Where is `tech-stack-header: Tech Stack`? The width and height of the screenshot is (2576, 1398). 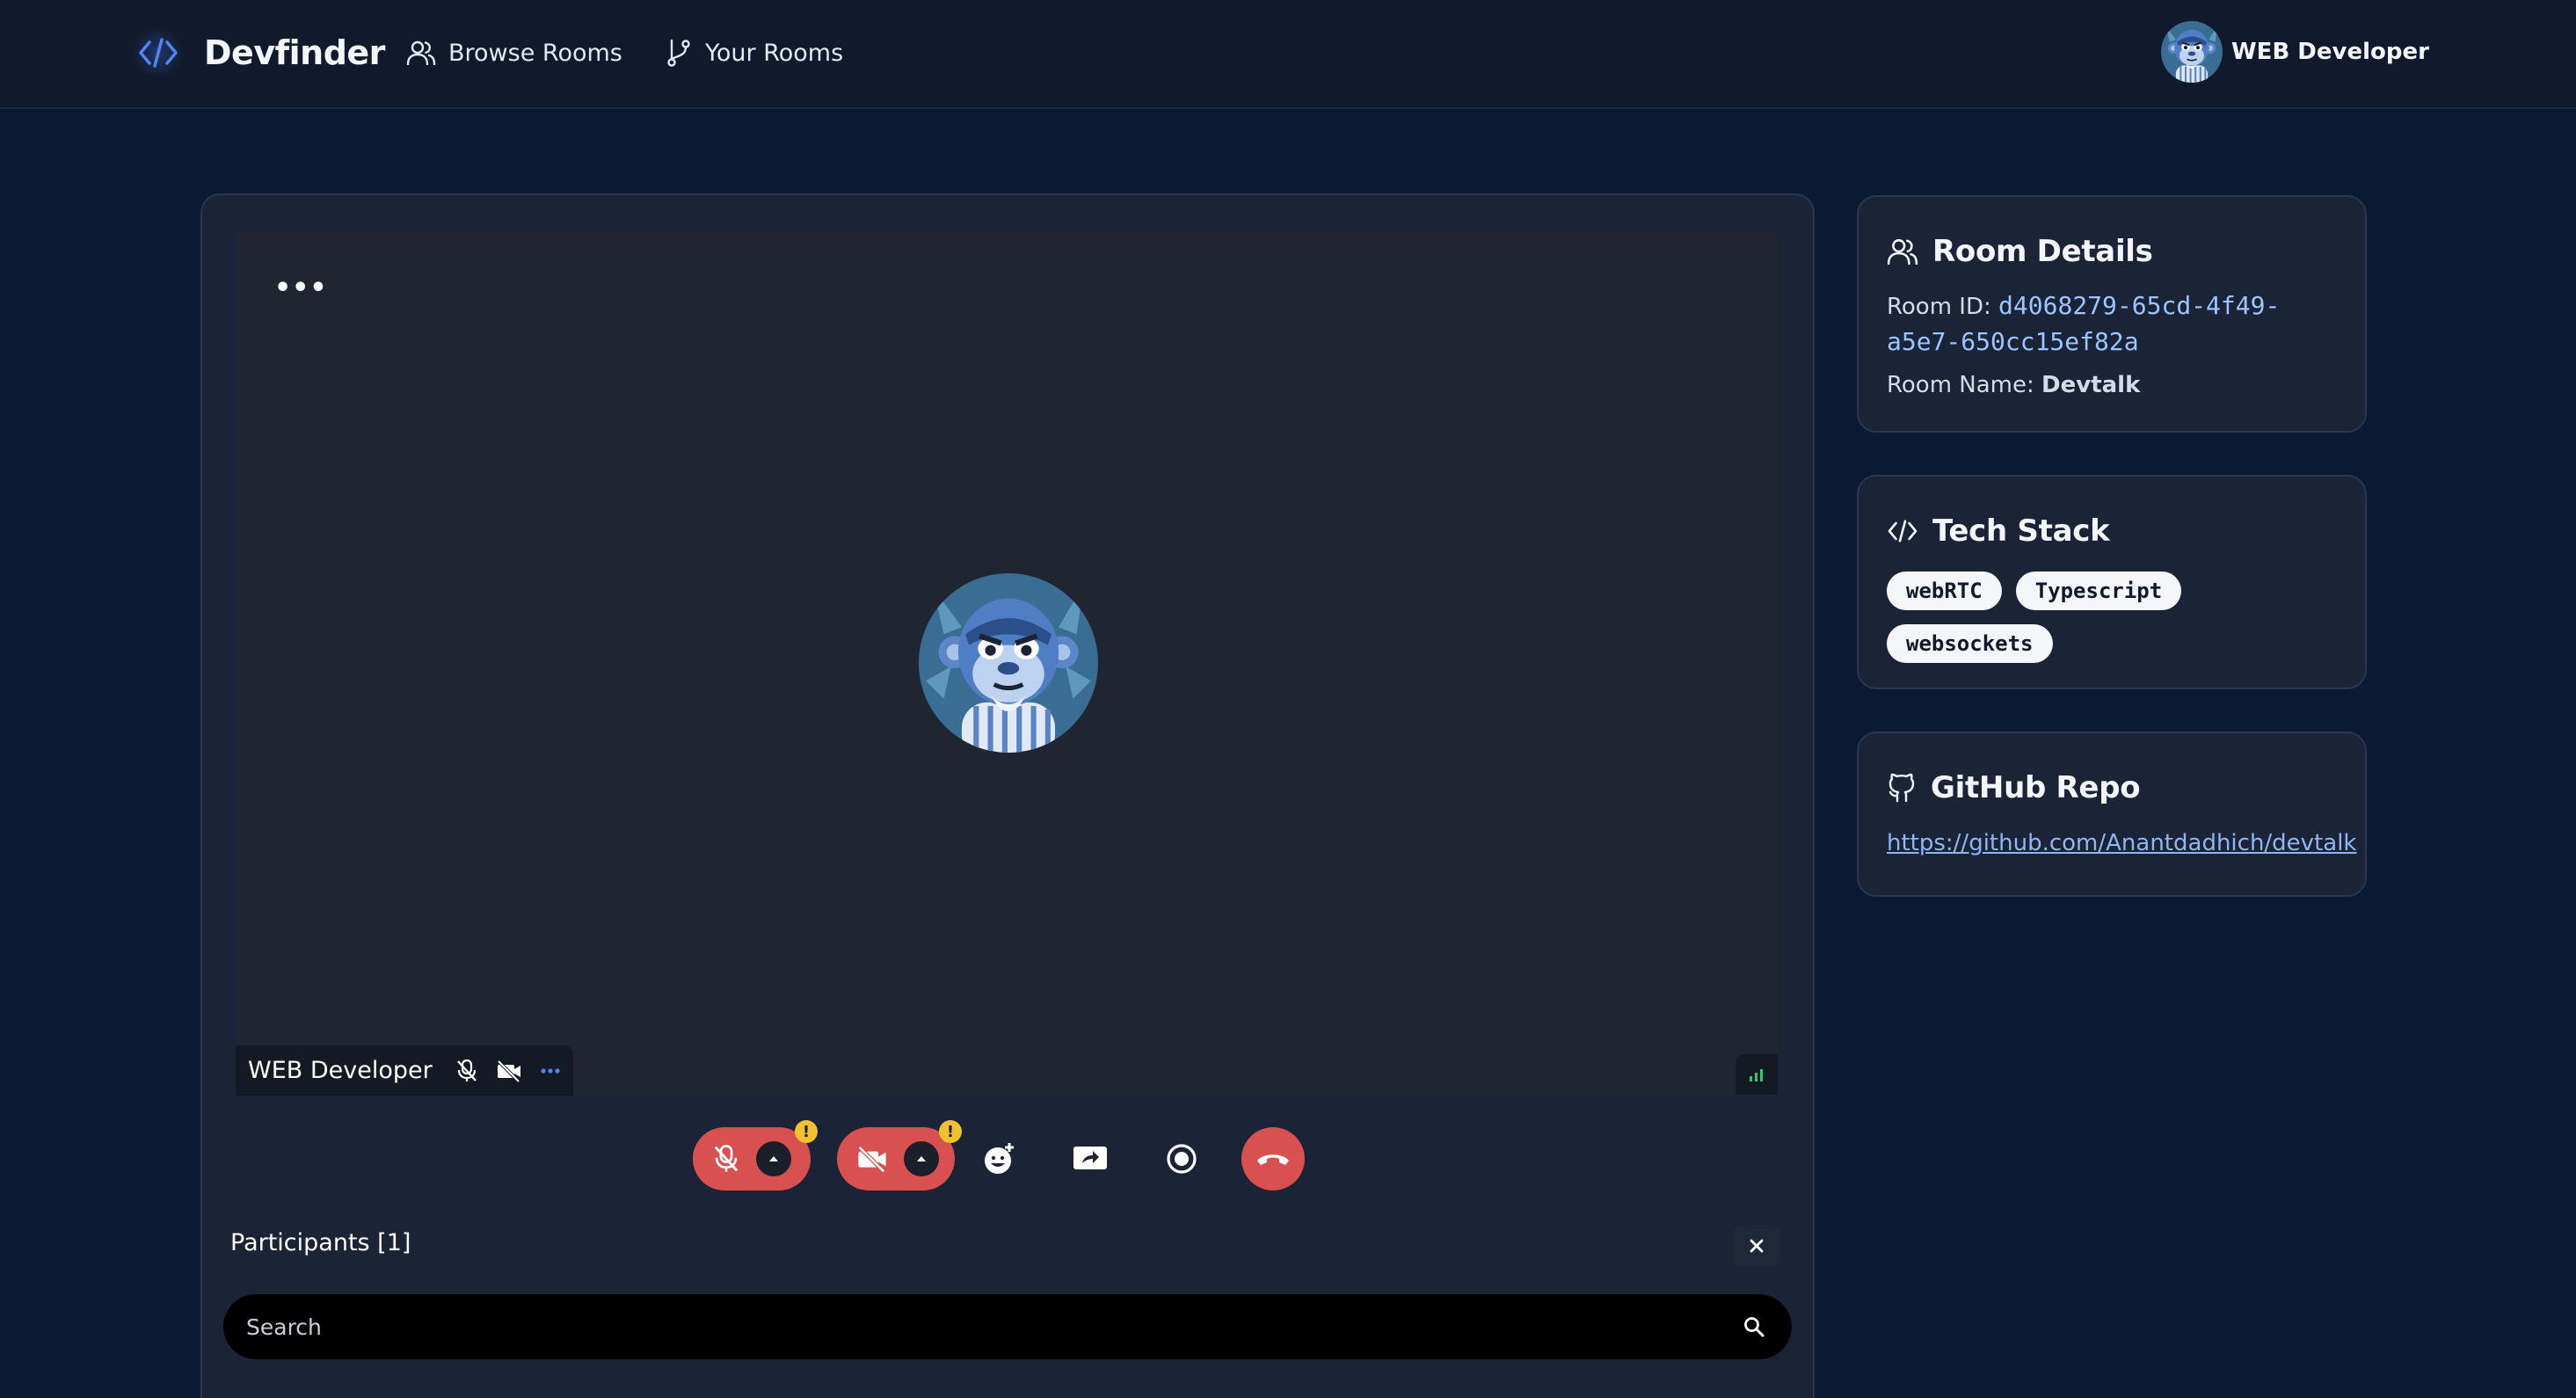 tech-stack-header: Tech Stack is located at coordinates (2112, 531).